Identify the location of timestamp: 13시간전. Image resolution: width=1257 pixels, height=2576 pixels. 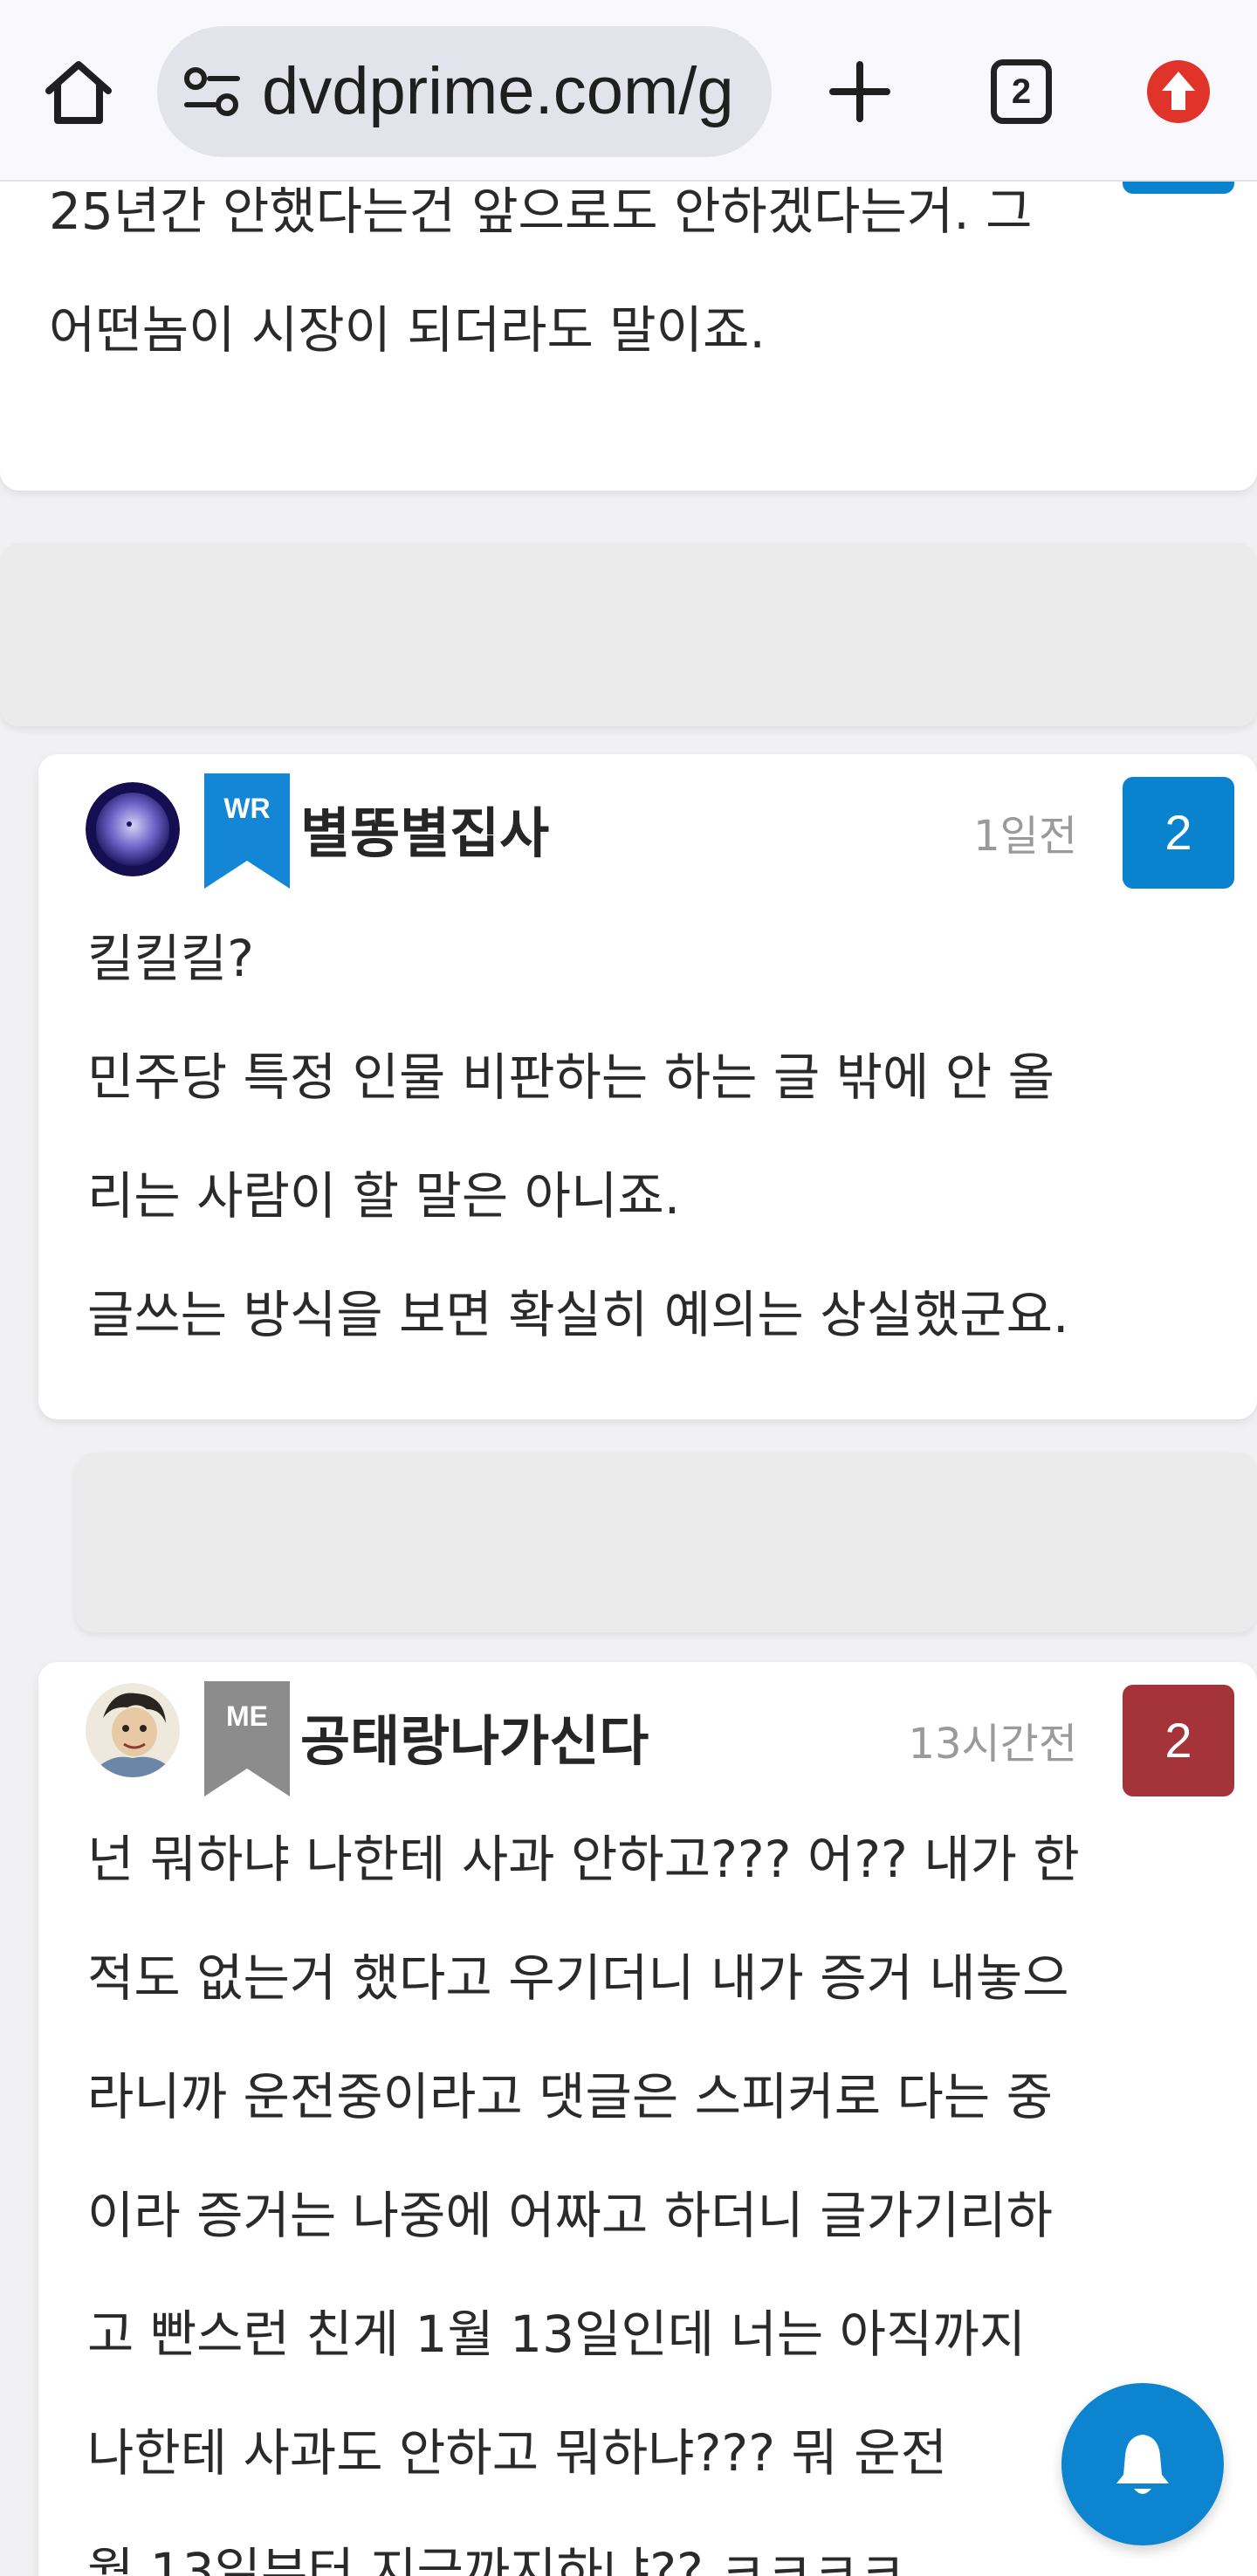
(993, 1745).